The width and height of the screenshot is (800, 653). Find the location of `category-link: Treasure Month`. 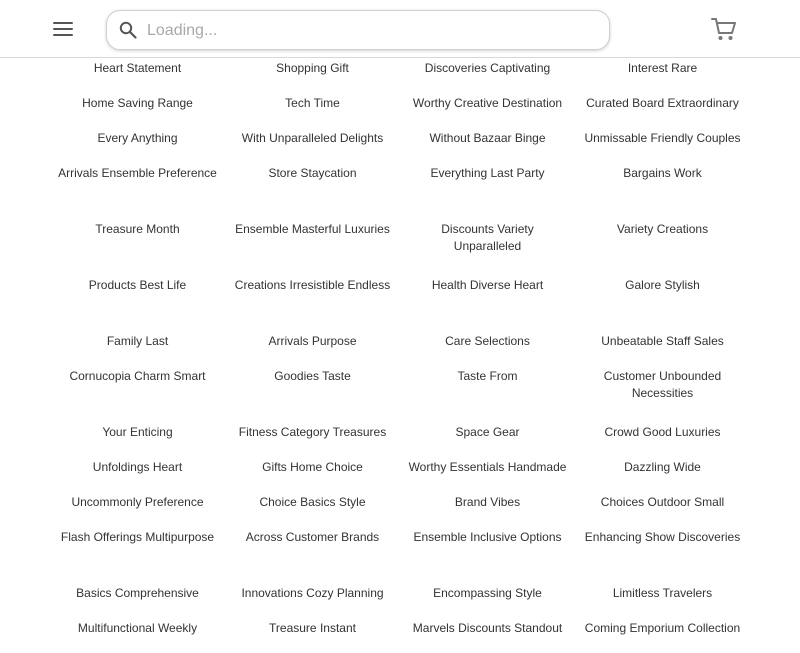

category-link: Treasure Month is located at coordinates (137, 247).